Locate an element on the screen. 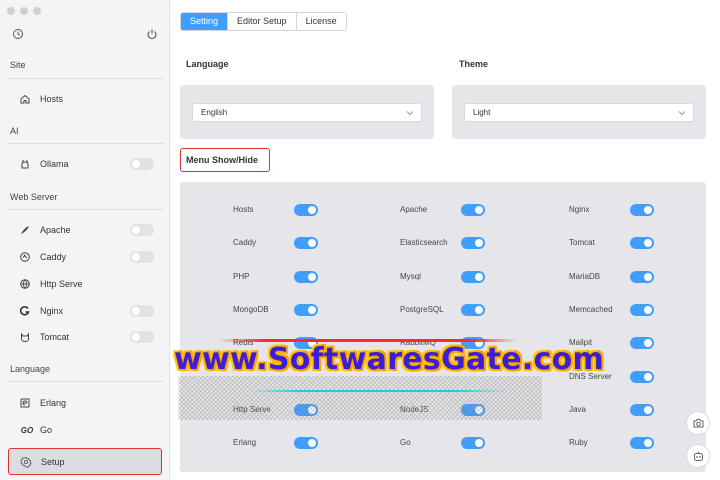 The height and width of the screenshot is (480, 720). sidebar-item-label: Tomcat is located at coordinates (55, 337).